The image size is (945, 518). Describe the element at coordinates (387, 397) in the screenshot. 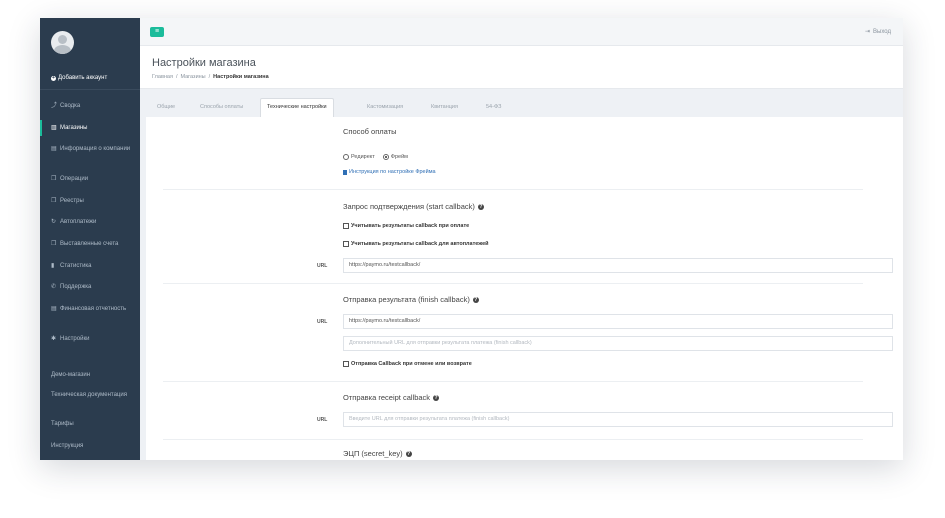

I see `receipt-callback-title-text: Отправка receipt callback` at that location.